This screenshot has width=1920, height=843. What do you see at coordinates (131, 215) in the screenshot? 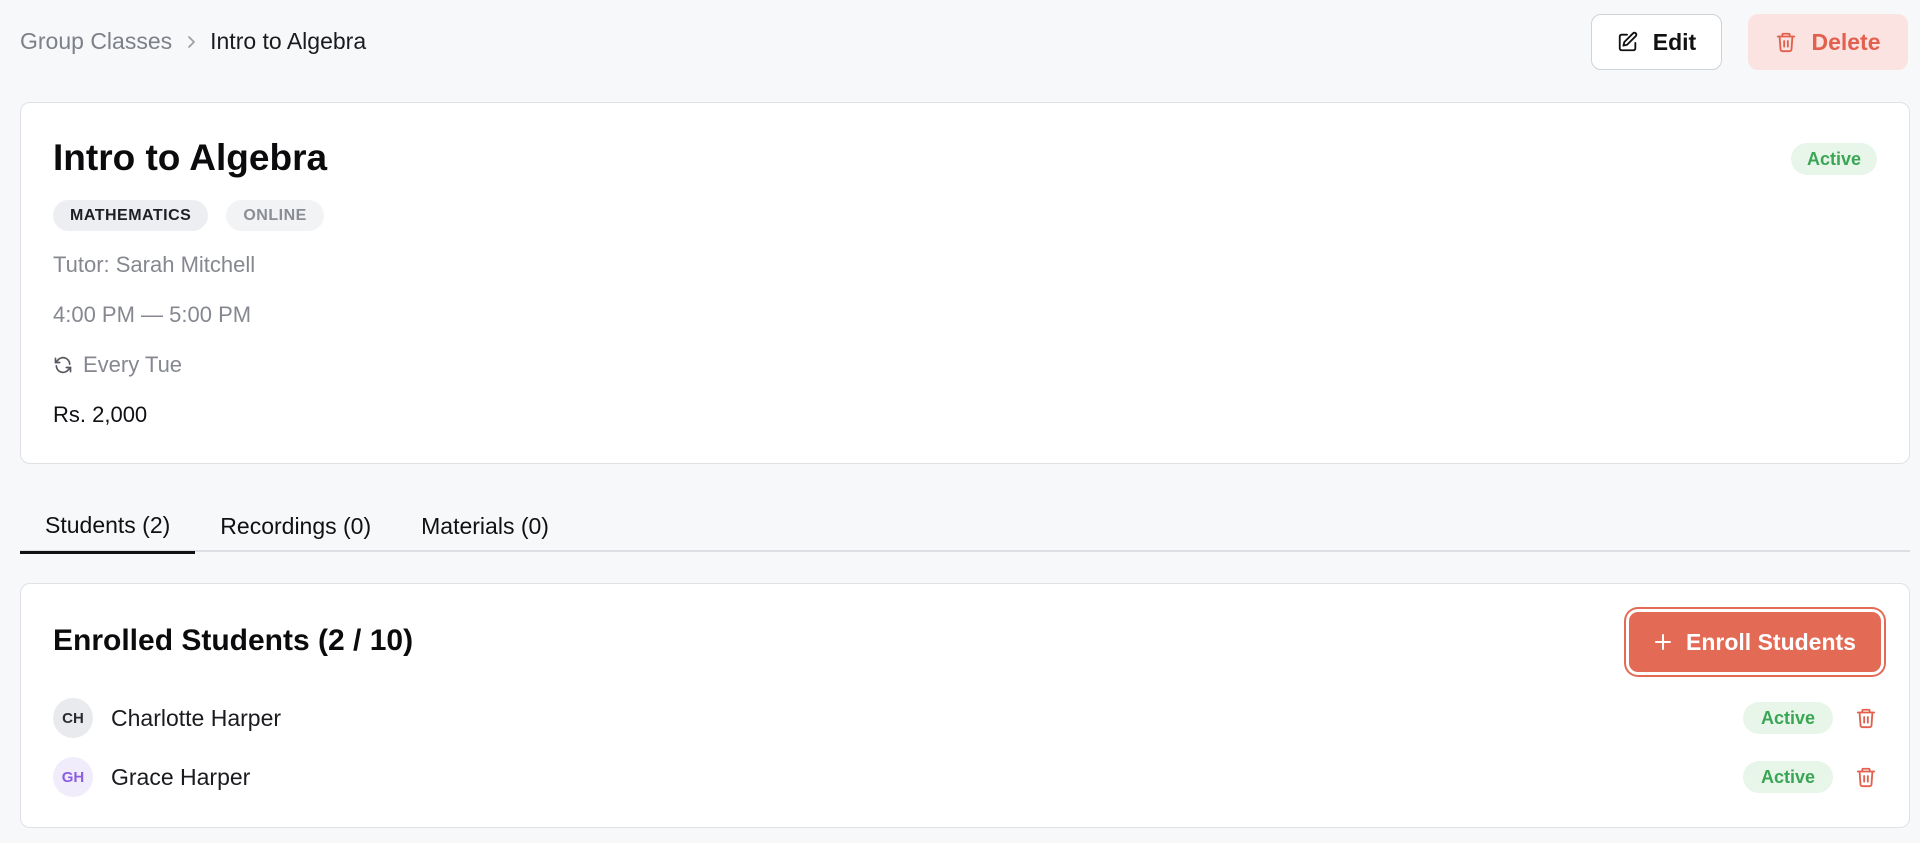
I see `subject-tag: MATHEMATICS` at bounding box center [131, 215].